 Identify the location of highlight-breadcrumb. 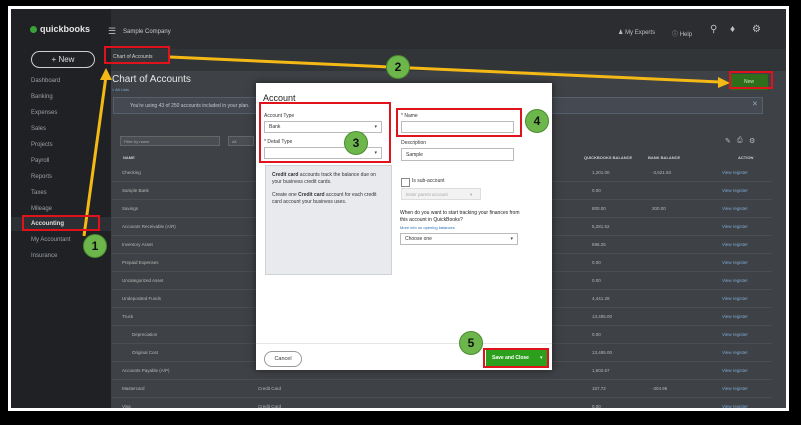
(137, 55).